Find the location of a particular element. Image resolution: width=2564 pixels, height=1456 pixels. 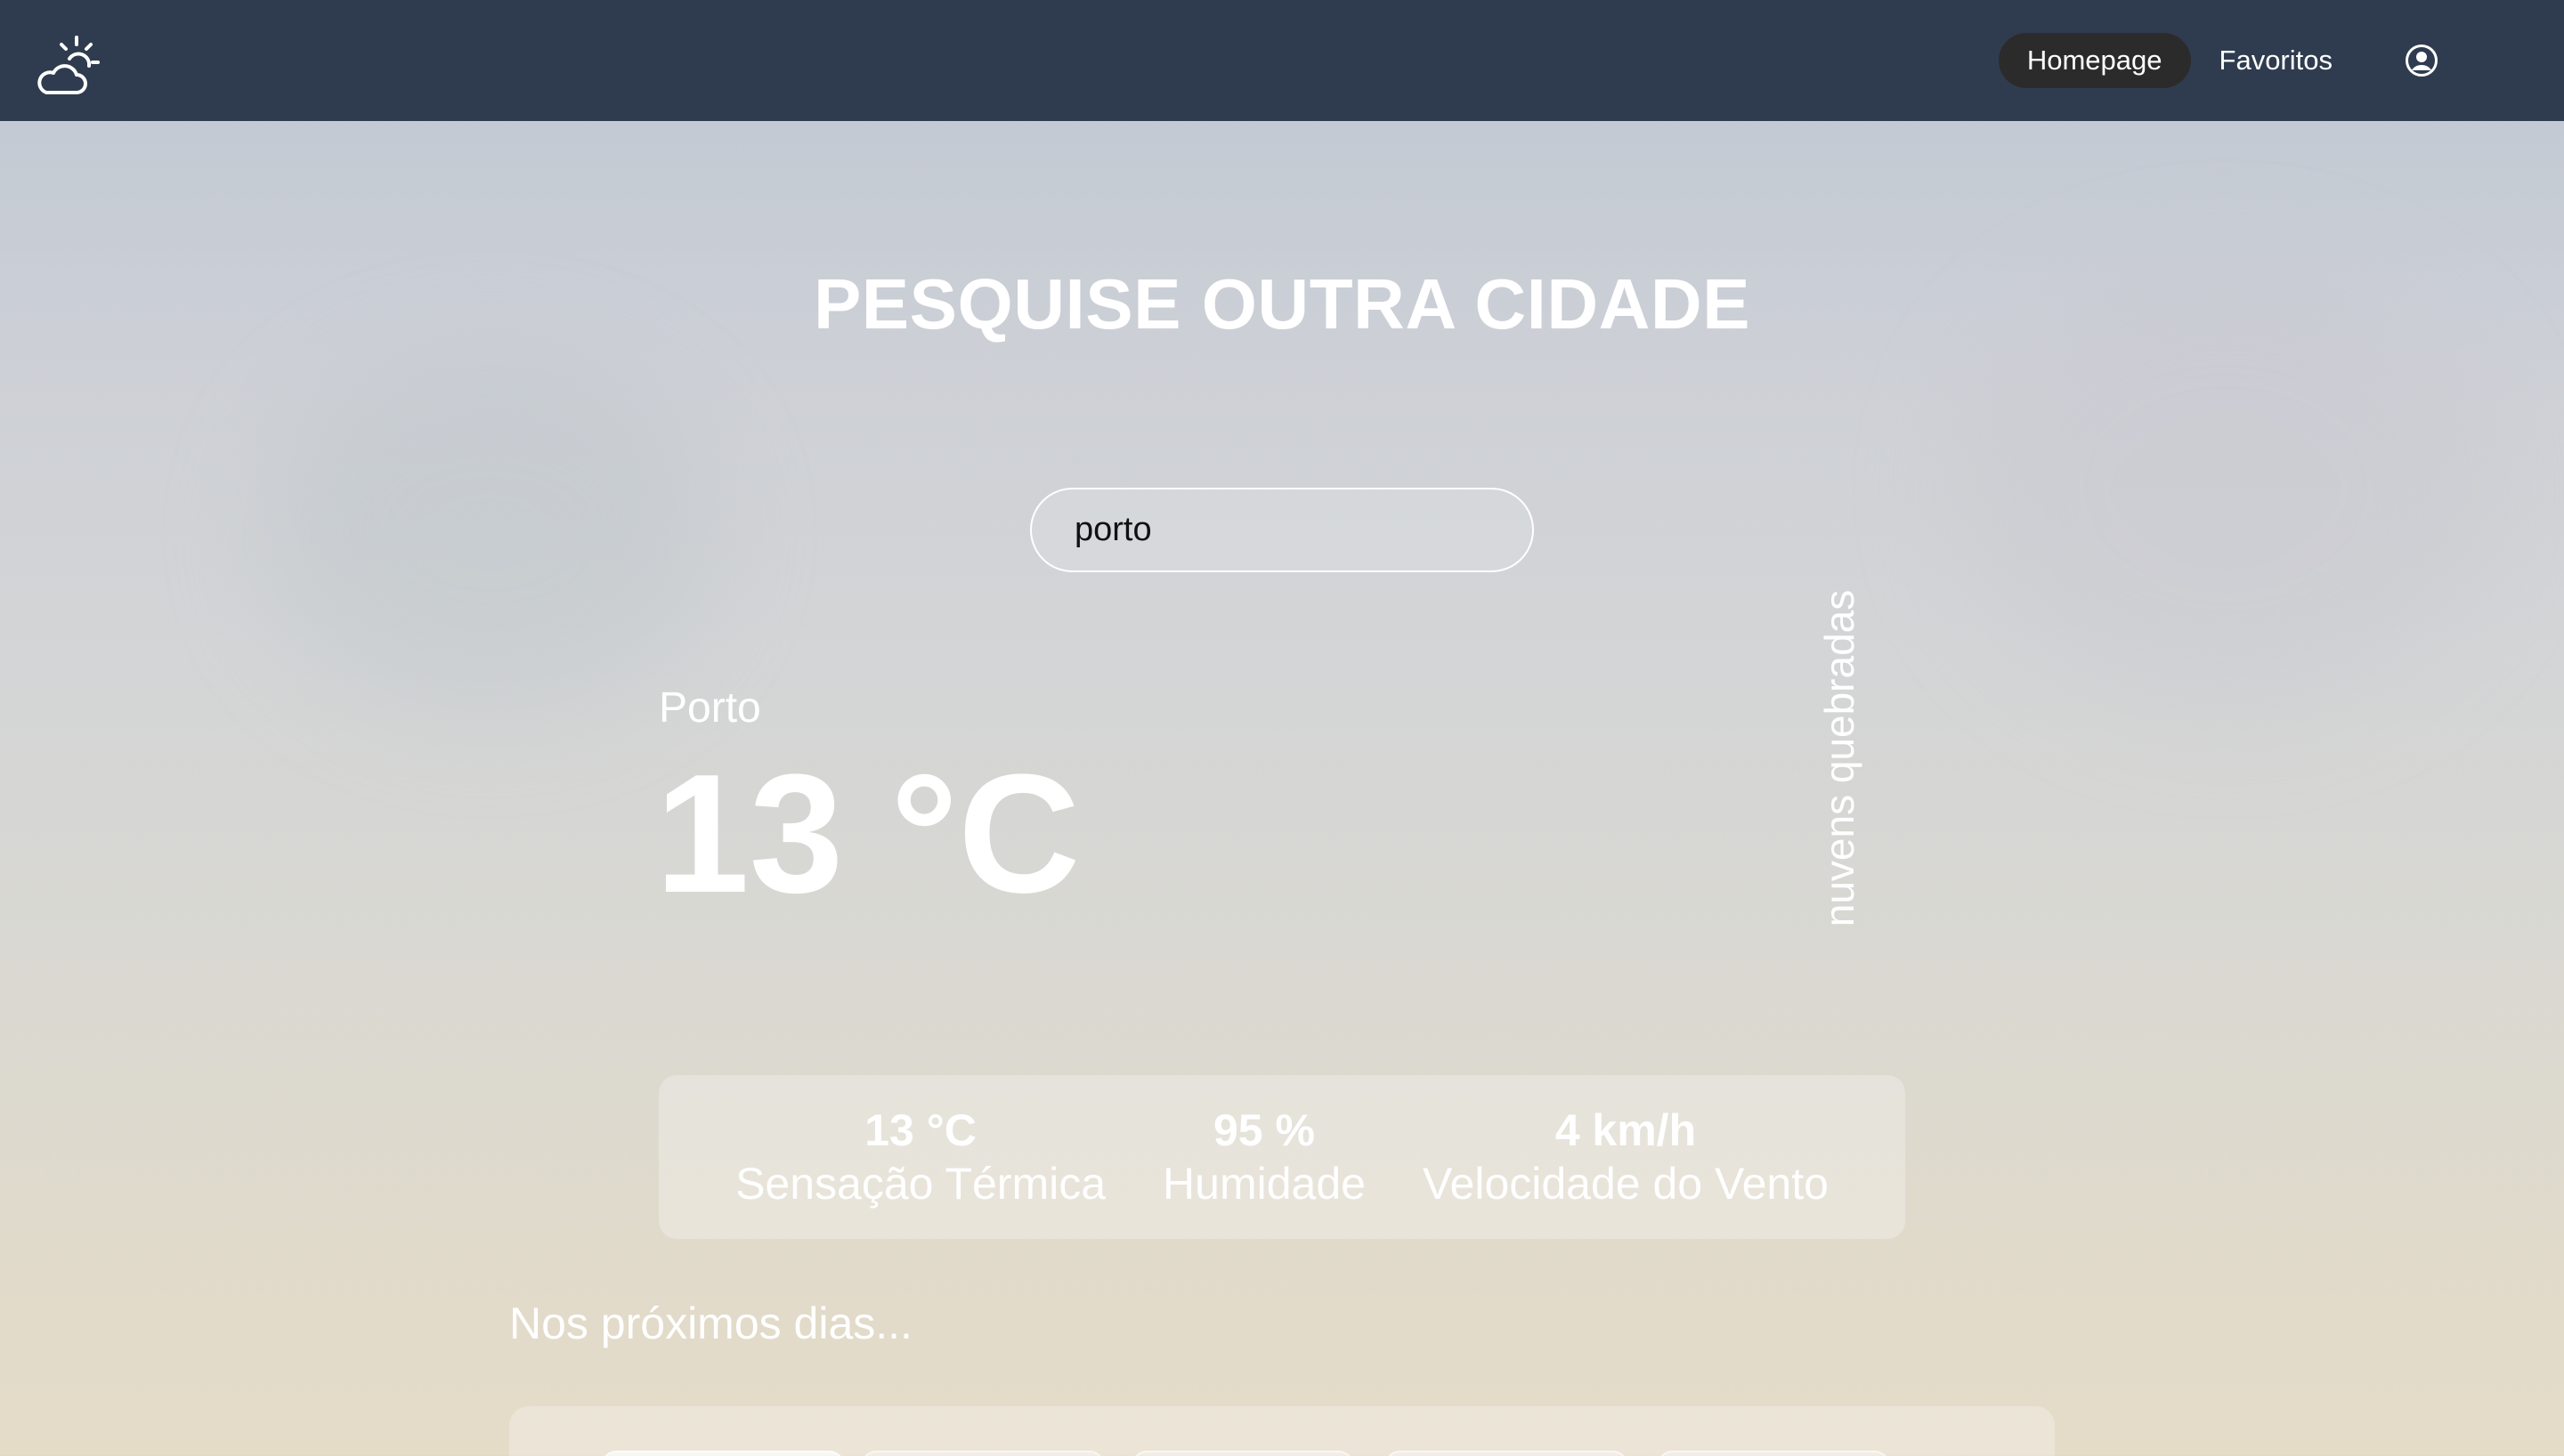

weather-condition-label: nuvens quebradas is located at coordinates (1839, 758).